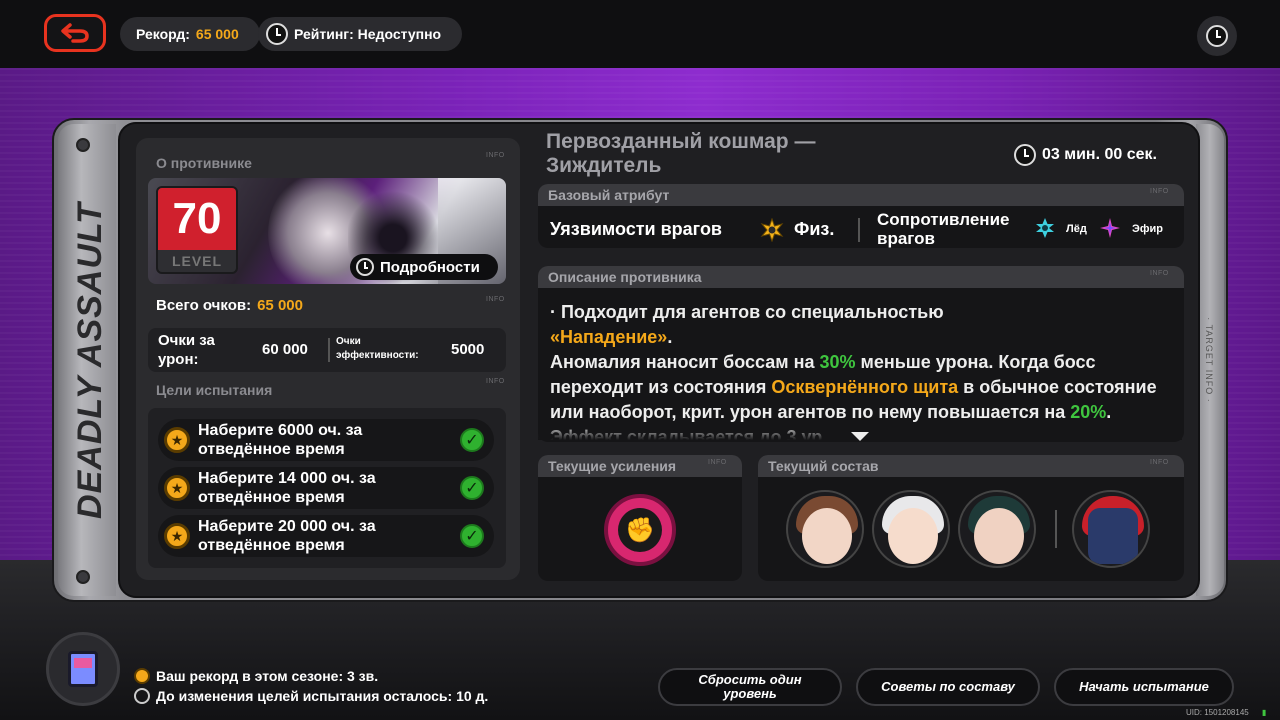  I want to click on resist-ice-label: Лёд, so click(1076, 229).